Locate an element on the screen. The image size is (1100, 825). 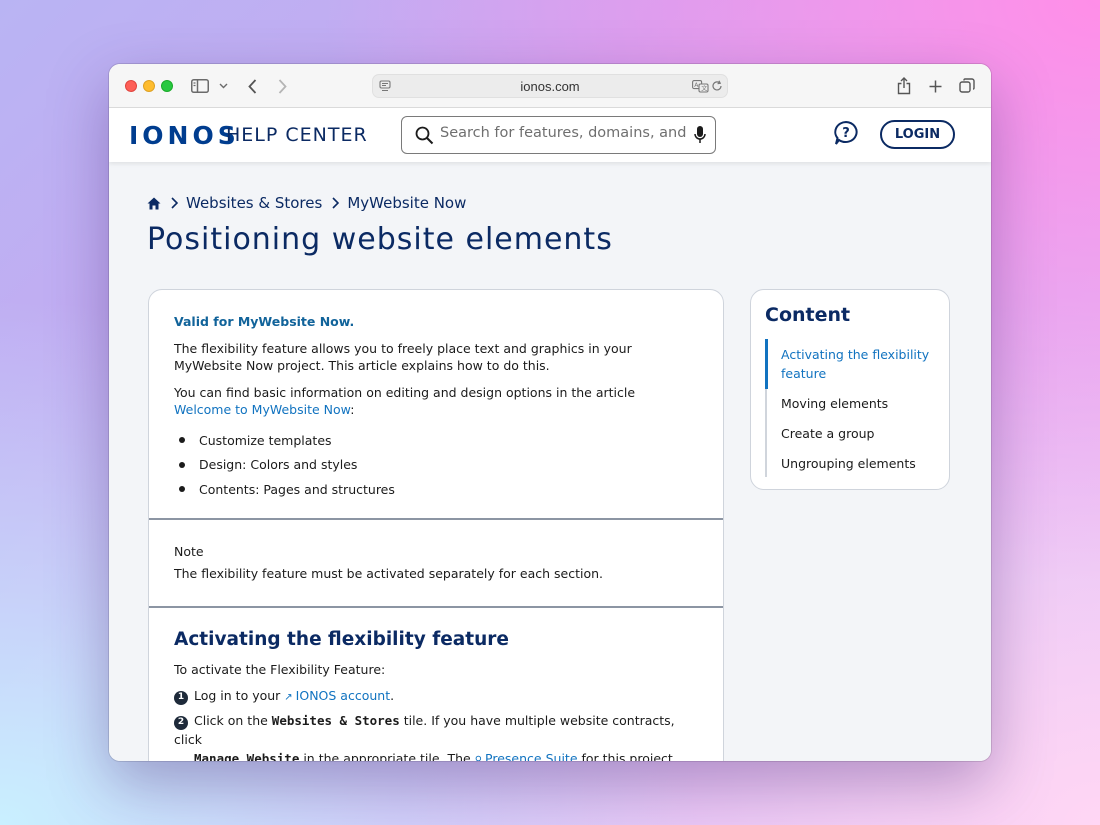
toc-title: Content is located at coordinates (808, 315).